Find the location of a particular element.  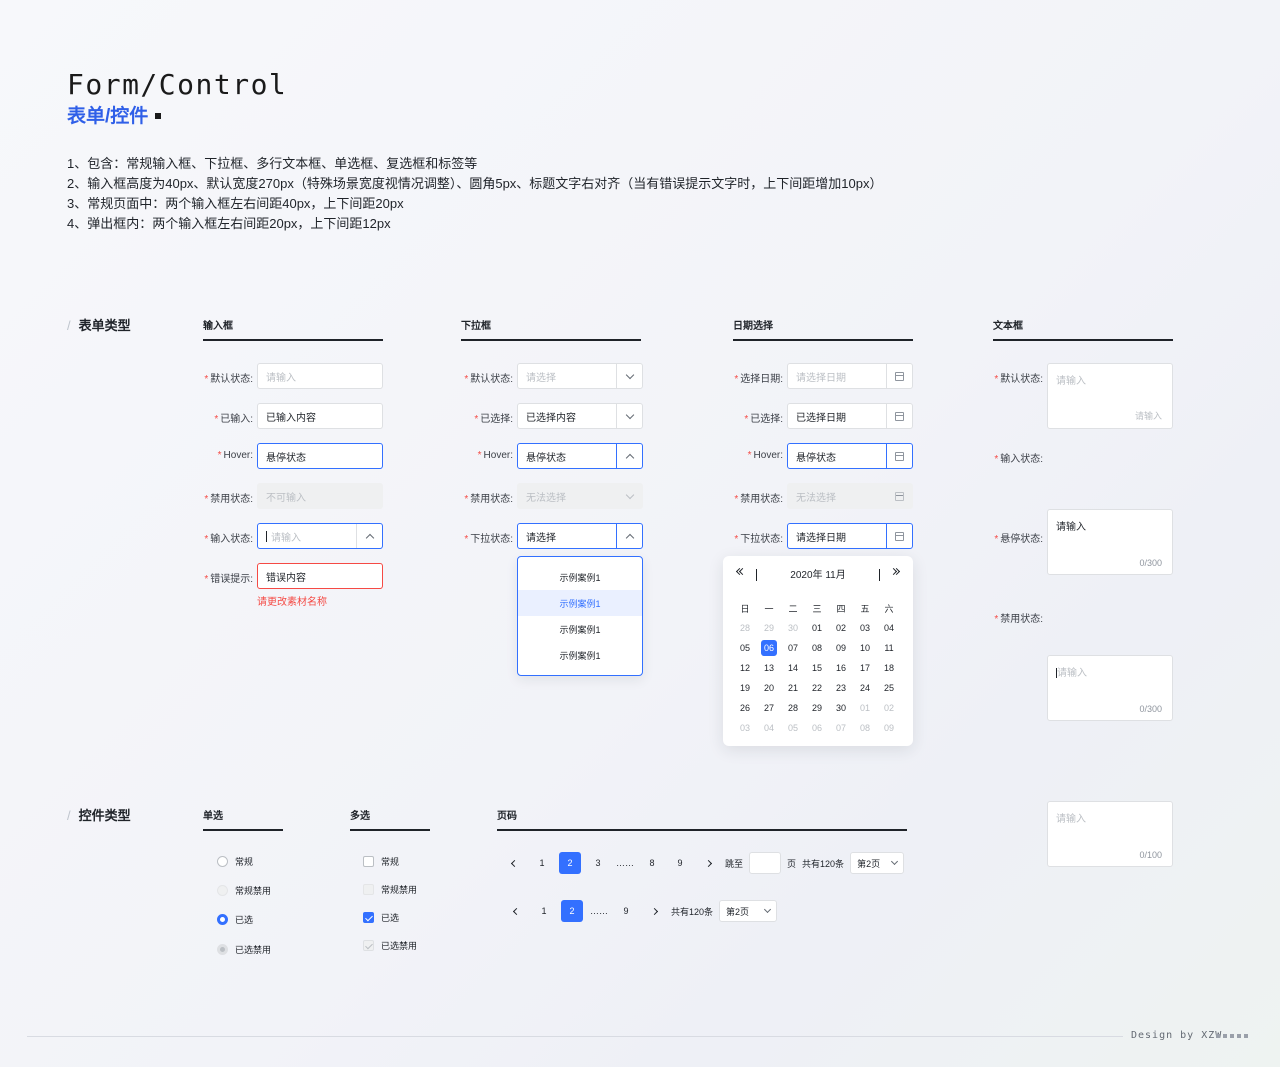

calendar-day: 10 is located at coordinates (865, 648).